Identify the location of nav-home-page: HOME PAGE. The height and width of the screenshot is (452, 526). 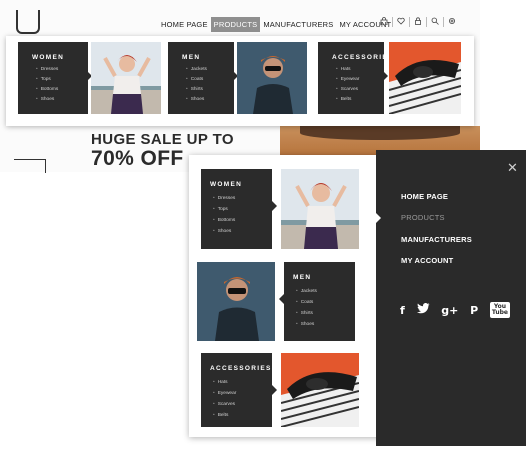
(184, 24).